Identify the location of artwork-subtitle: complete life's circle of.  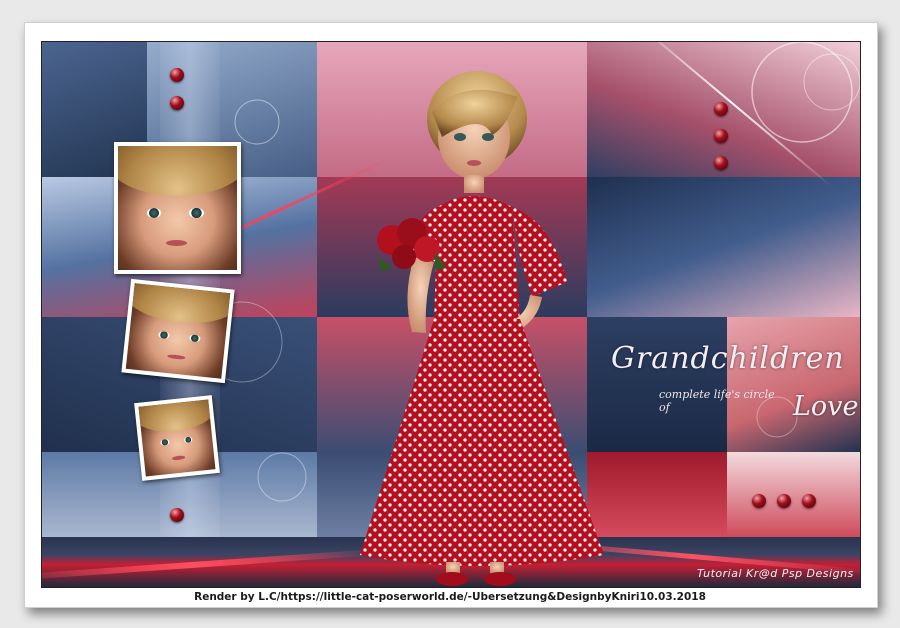
(717, 401).